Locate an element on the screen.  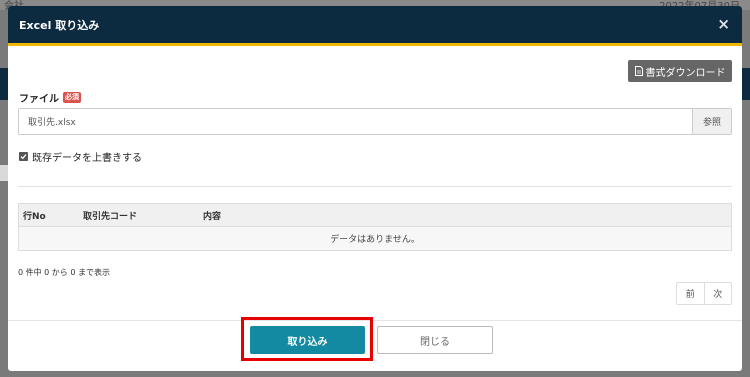
modal-footer-divider is located at coordinates (375, 320).